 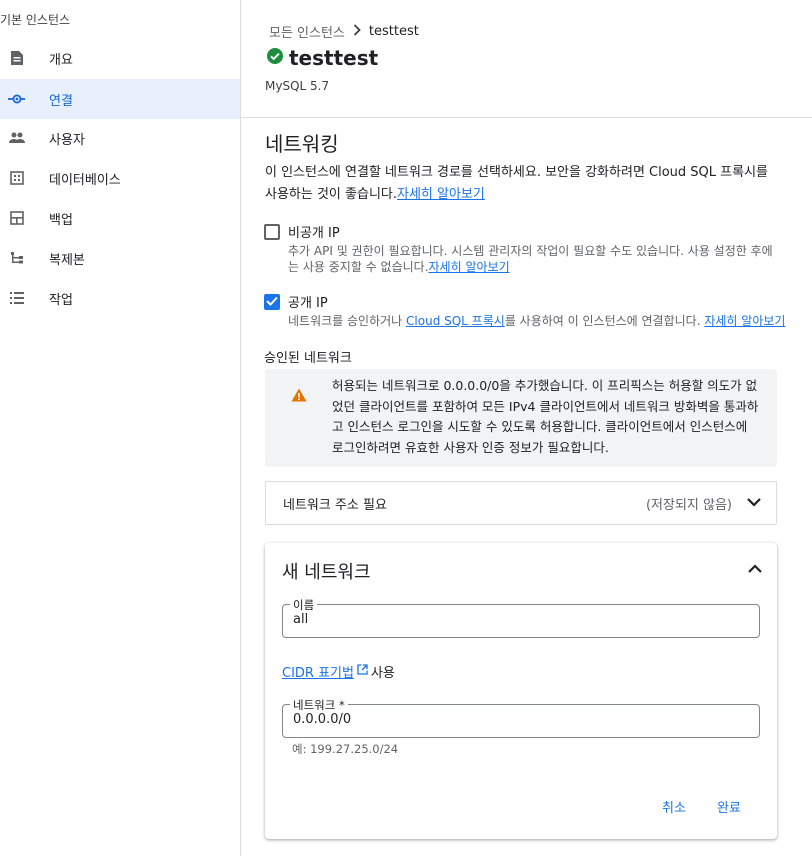 What do you see at coordinates (744, 321) in the screenshot?
I see `public-ip-learn-more-link: 자세히 알아보기` at bounding box center [744, 321].